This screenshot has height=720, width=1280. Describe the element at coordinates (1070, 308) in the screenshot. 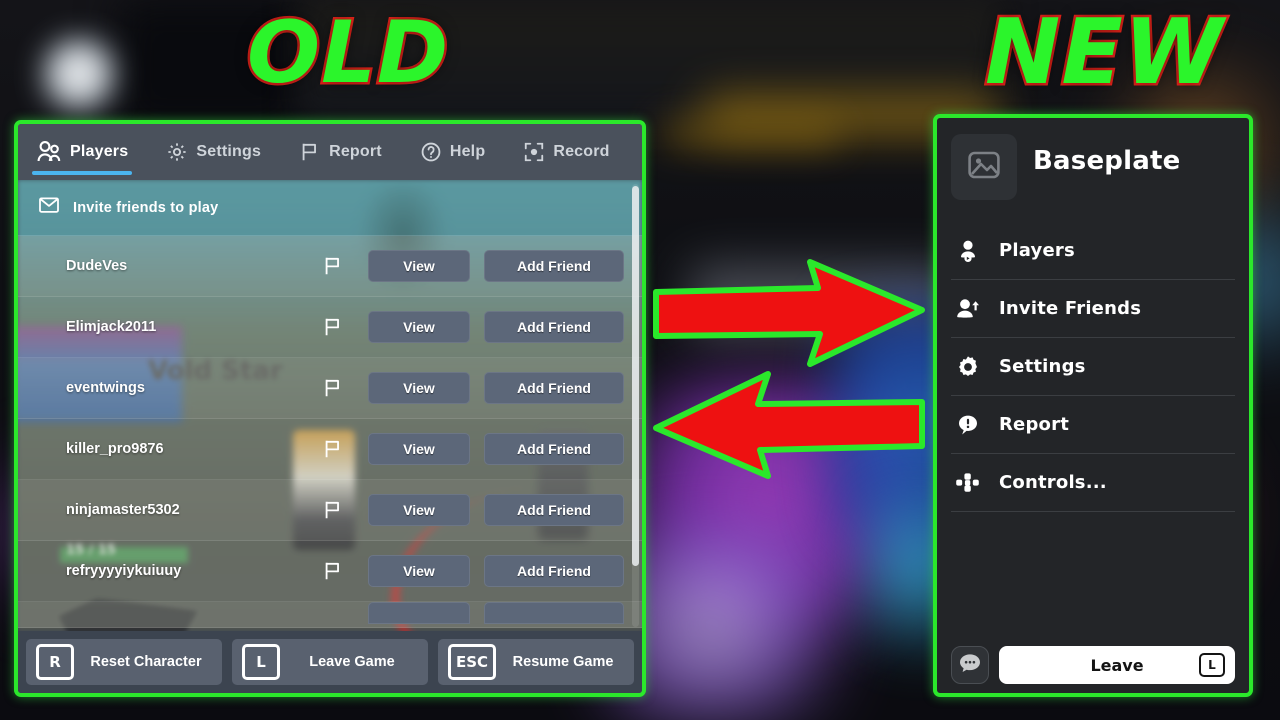

I see `menu-item-invite-friends-label: Invite Friends` at that location.